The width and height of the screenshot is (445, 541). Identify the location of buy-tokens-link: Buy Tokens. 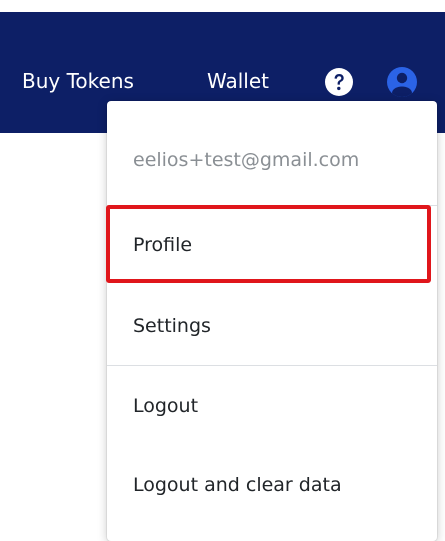
(78, 81).